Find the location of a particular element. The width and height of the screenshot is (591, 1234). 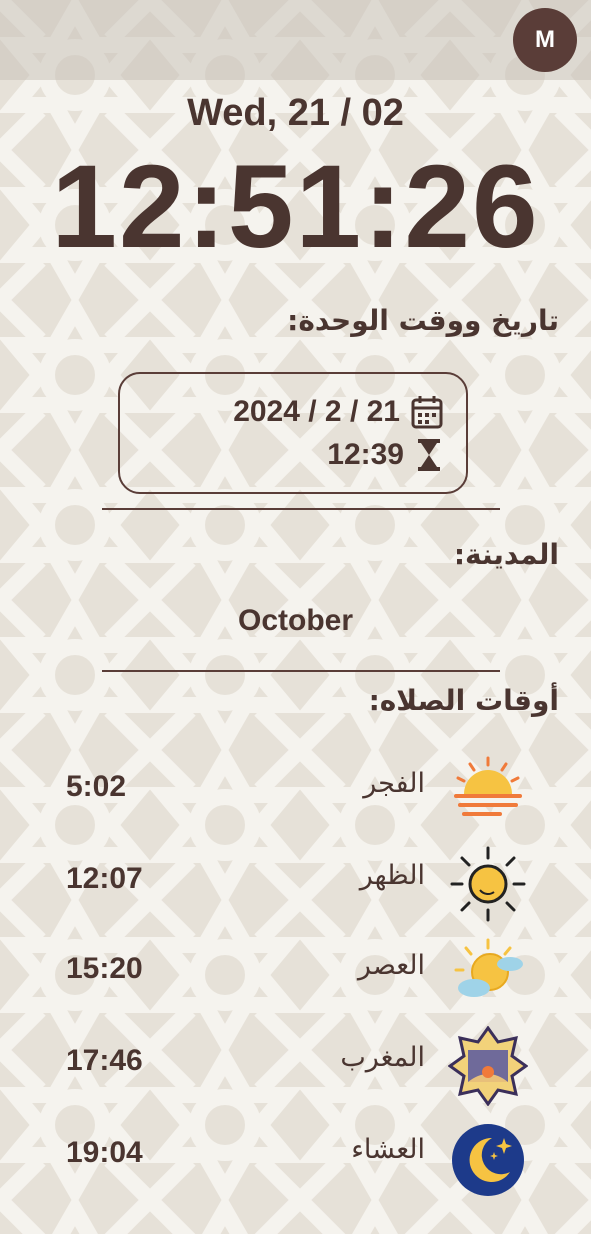

unit-date: 2024 / 2 / 21 is located at coordinates (316, 411).